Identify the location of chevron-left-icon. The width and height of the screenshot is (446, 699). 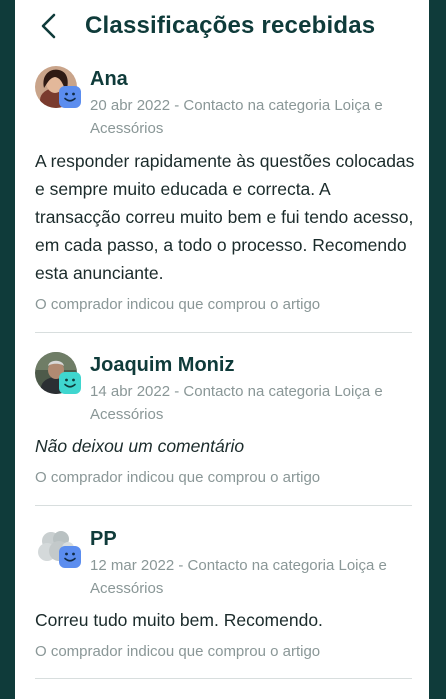
(48, 26).